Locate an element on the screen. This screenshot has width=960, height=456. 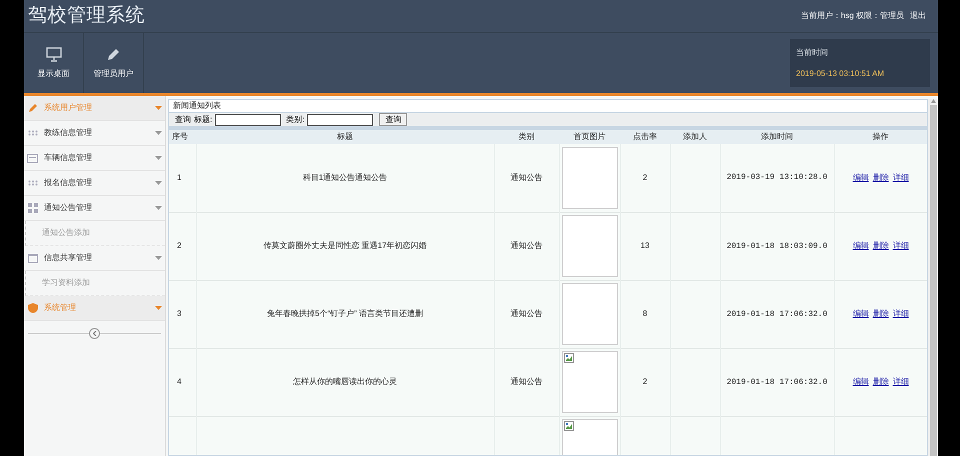
query-button: 查询 is located at coordinates (393, 119).